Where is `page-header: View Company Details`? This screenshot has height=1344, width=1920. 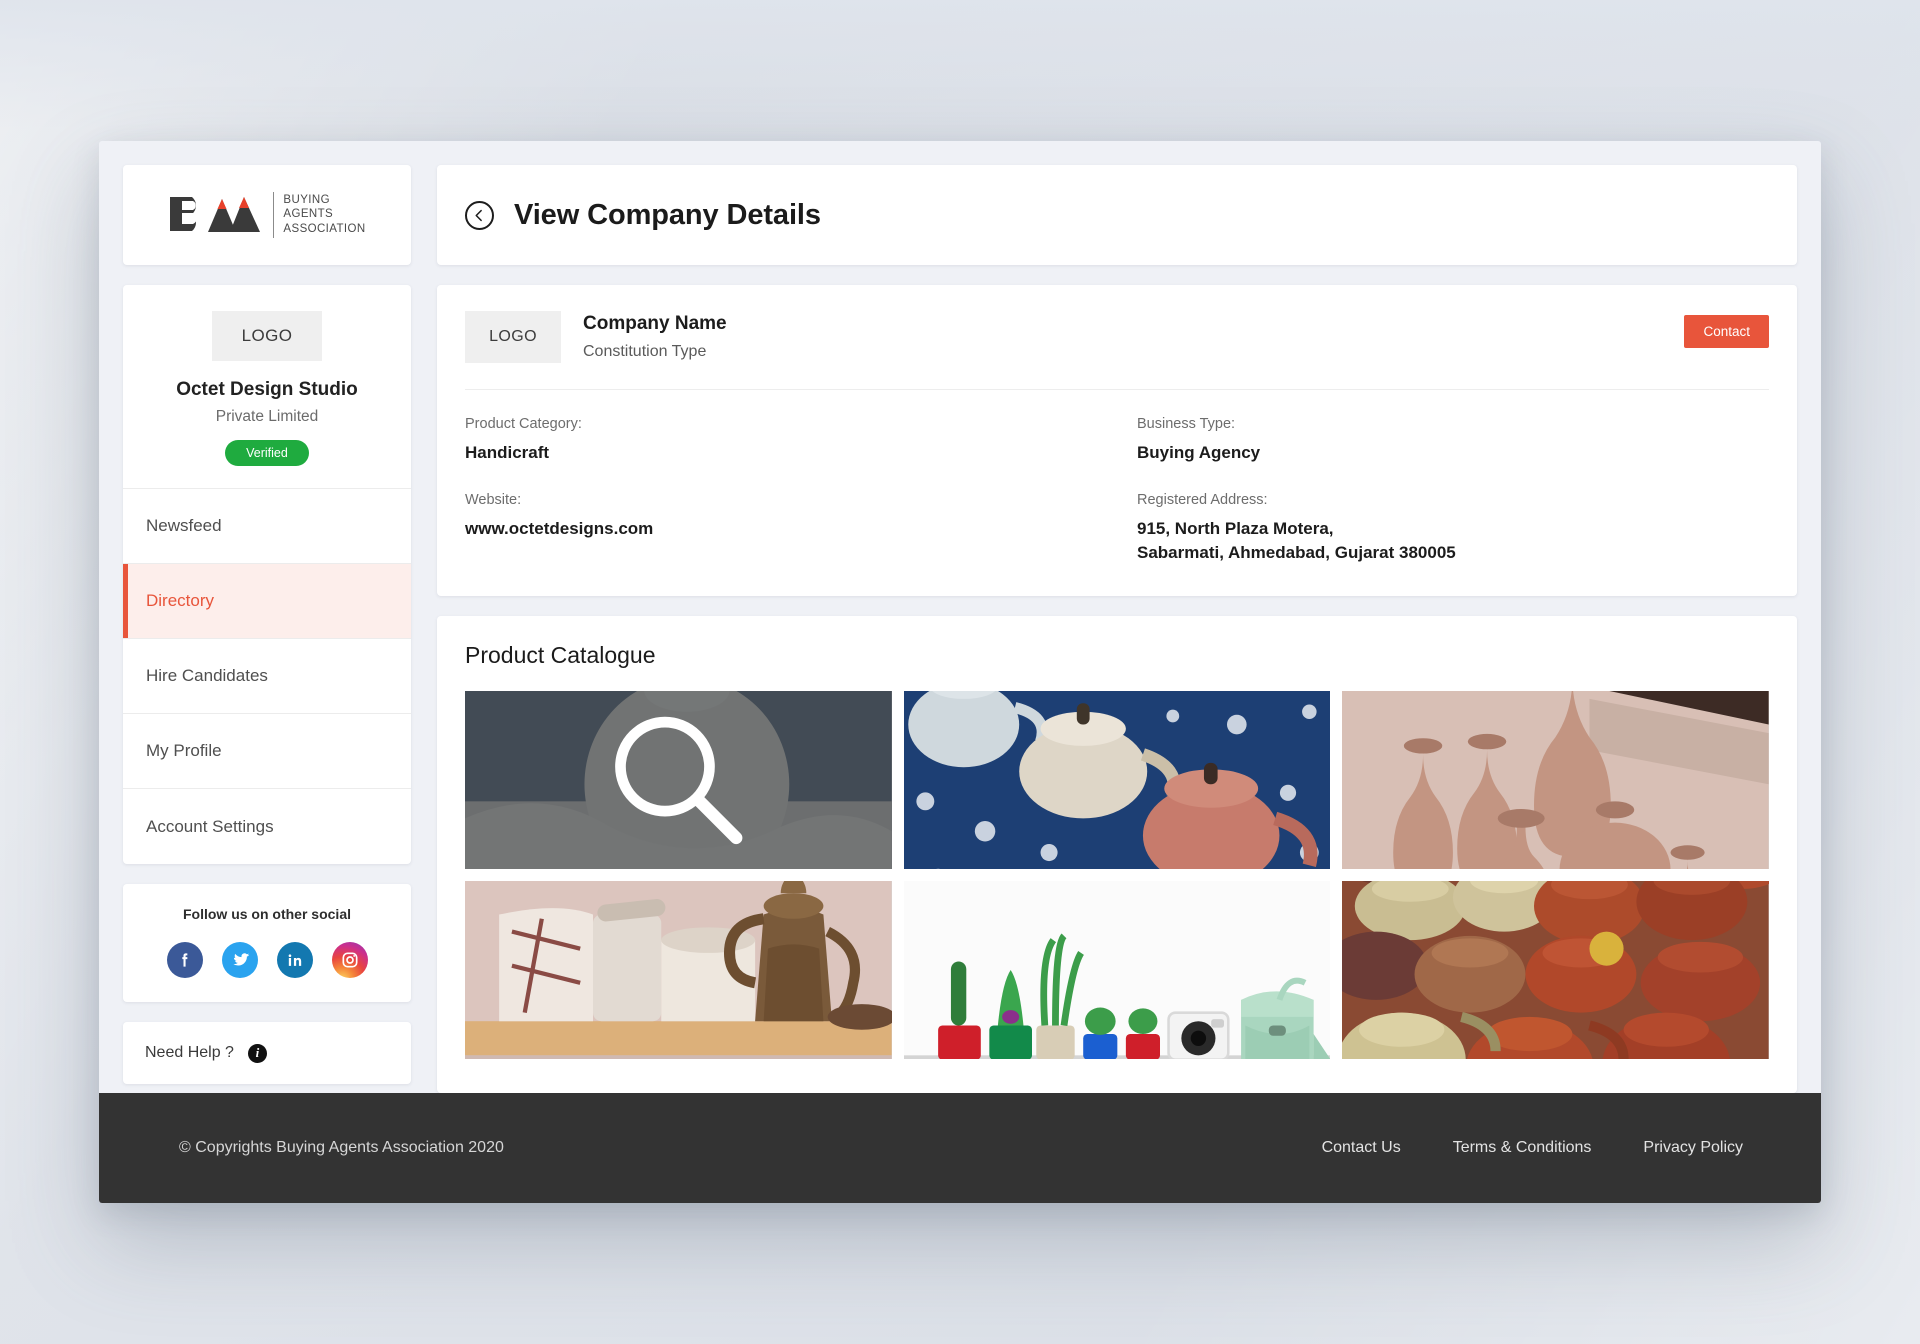 page-header: View Company Details is located at coordinates (1117, 215).